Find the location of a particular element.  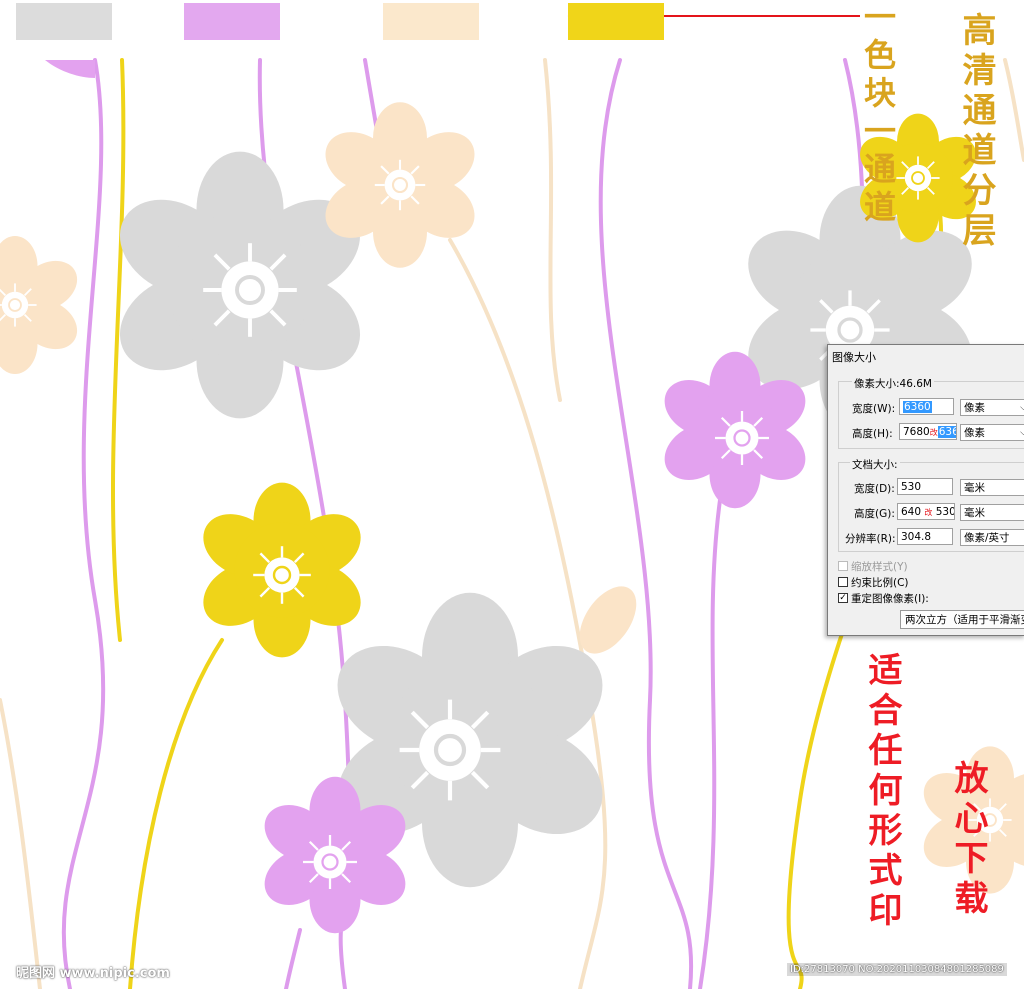

resample-method-select: 两次立方（适用于平滑渐变 is located at coordinates (962, 619).